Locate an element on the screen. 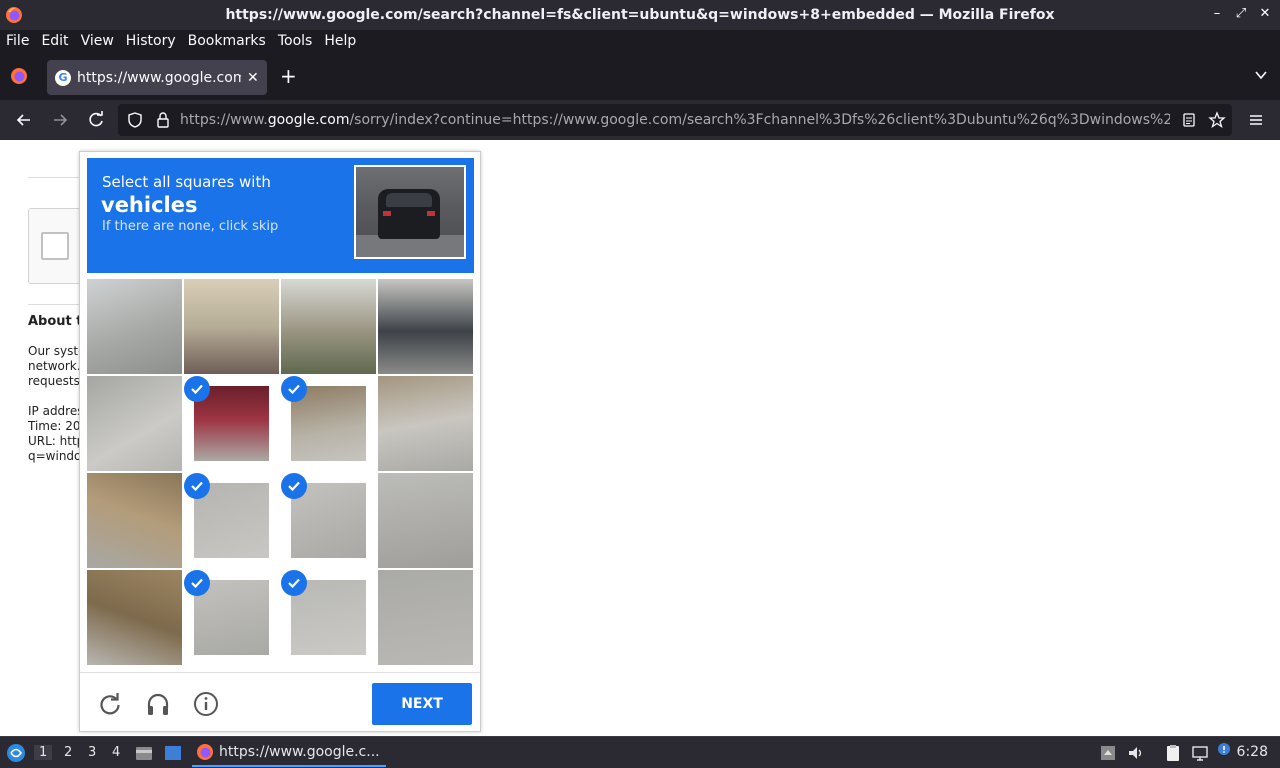 This screenshot has width=1280, height=768. start-menu-icon is located at coordinates (16, 753).